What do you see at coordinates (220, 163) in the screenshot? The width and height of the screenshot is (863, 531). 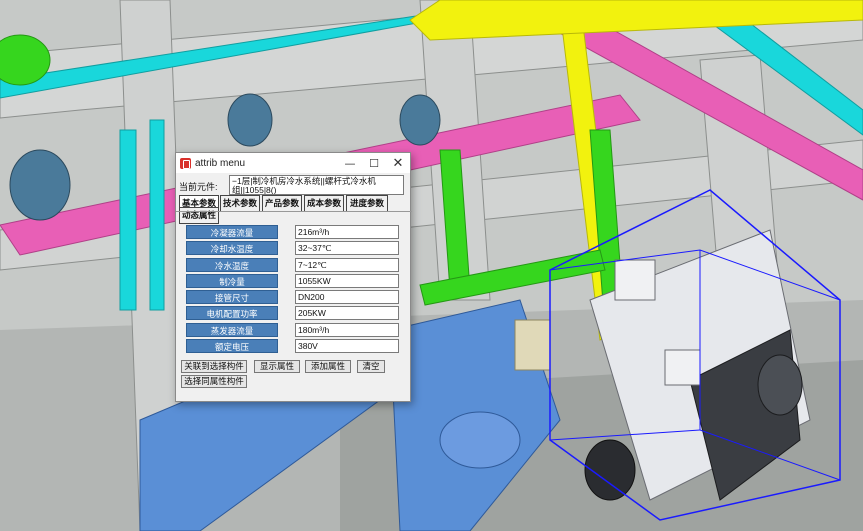 I see `window-title: attrib menu` at bounding box center [220, 163].